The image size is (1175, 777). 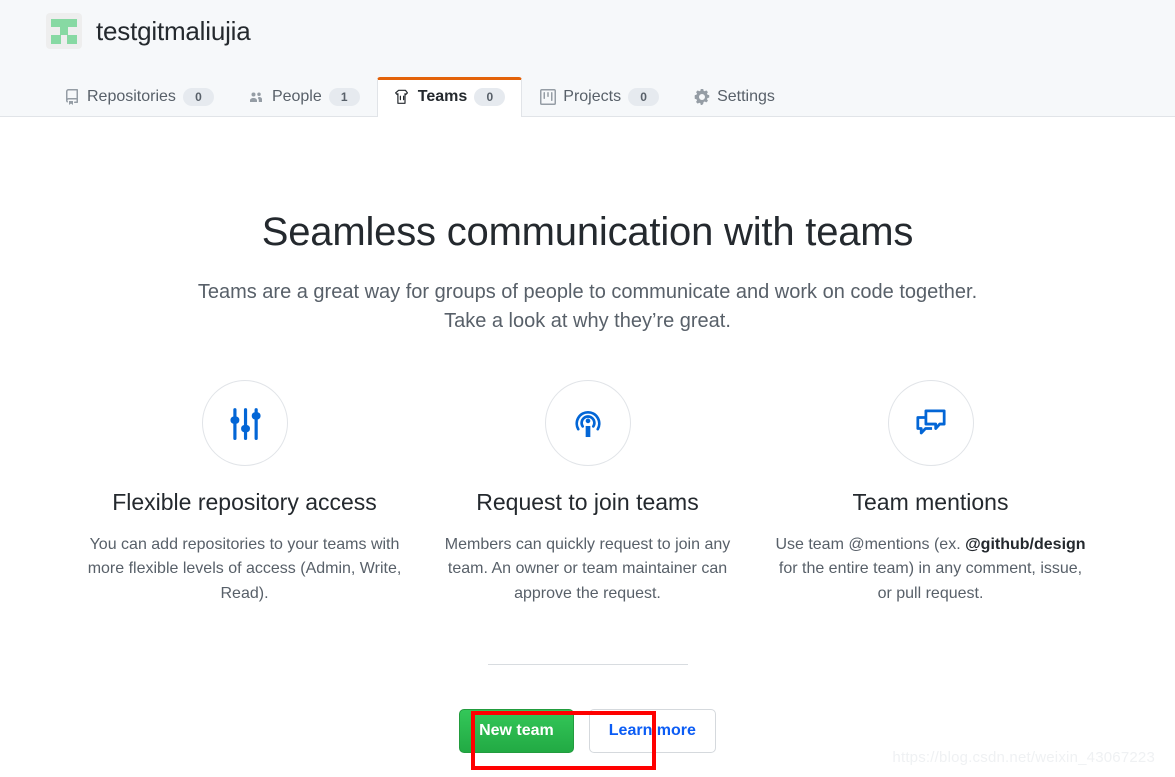 What do you see at coordinates (746, 96) in the screenshot?
I see `tab-label: Settings` at bounding box center [746, 96].